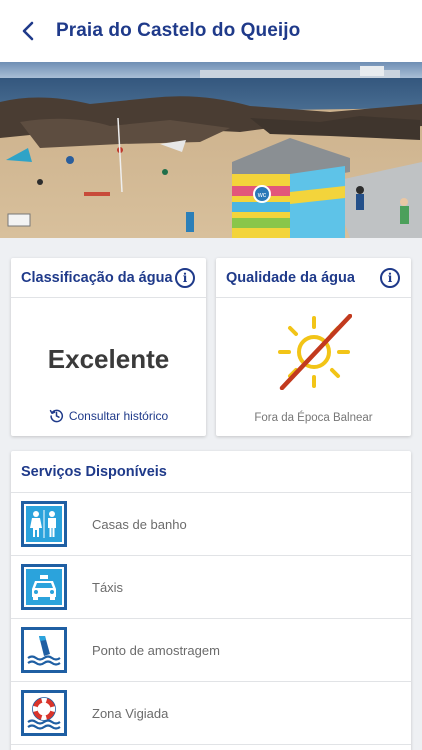 Image resolution: width=422 pixels, height=750 pixels. Describe the element at coordinates (44, 650) in the screenshot. I see `sampling-point-icon` at that location.